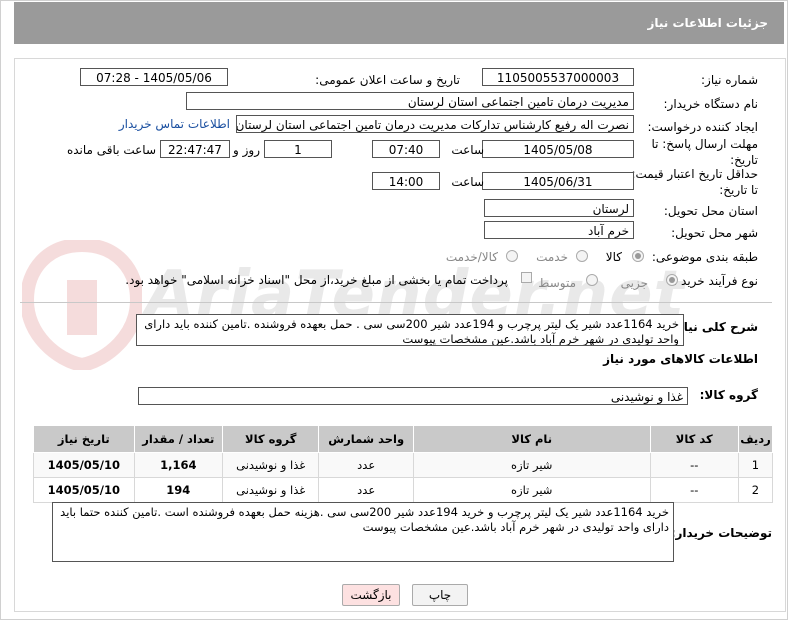 Image resolution: width=788 pixels, height=620 pixels. Describe the element at coordinates (270, 439) in the screenshot. I see `col-header-group: گروه کالا` at that location.